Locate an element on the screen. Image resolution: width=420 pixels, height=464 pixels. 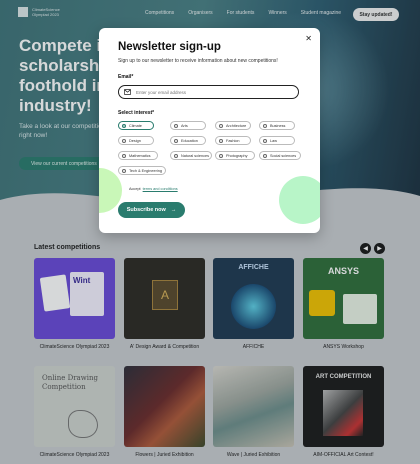
interest-option-education: Education is located at coordinates (188, 140).